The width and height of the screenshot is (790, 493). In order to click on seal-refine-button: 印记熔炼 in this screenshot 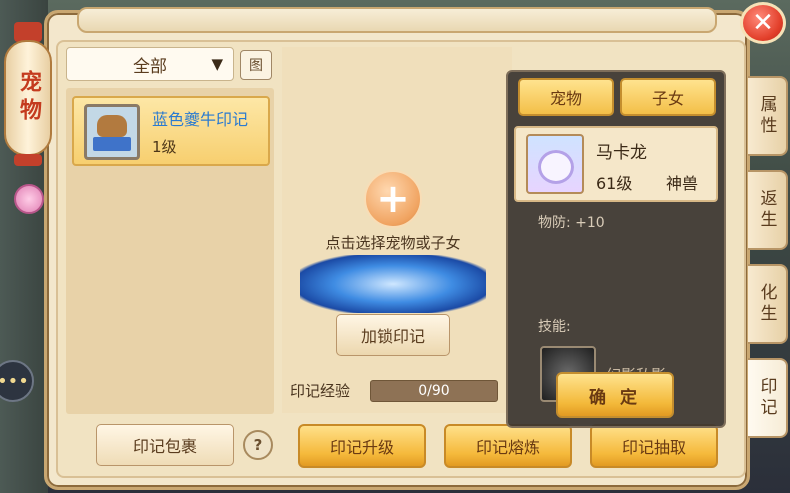, I will do `click(508, 446)`.